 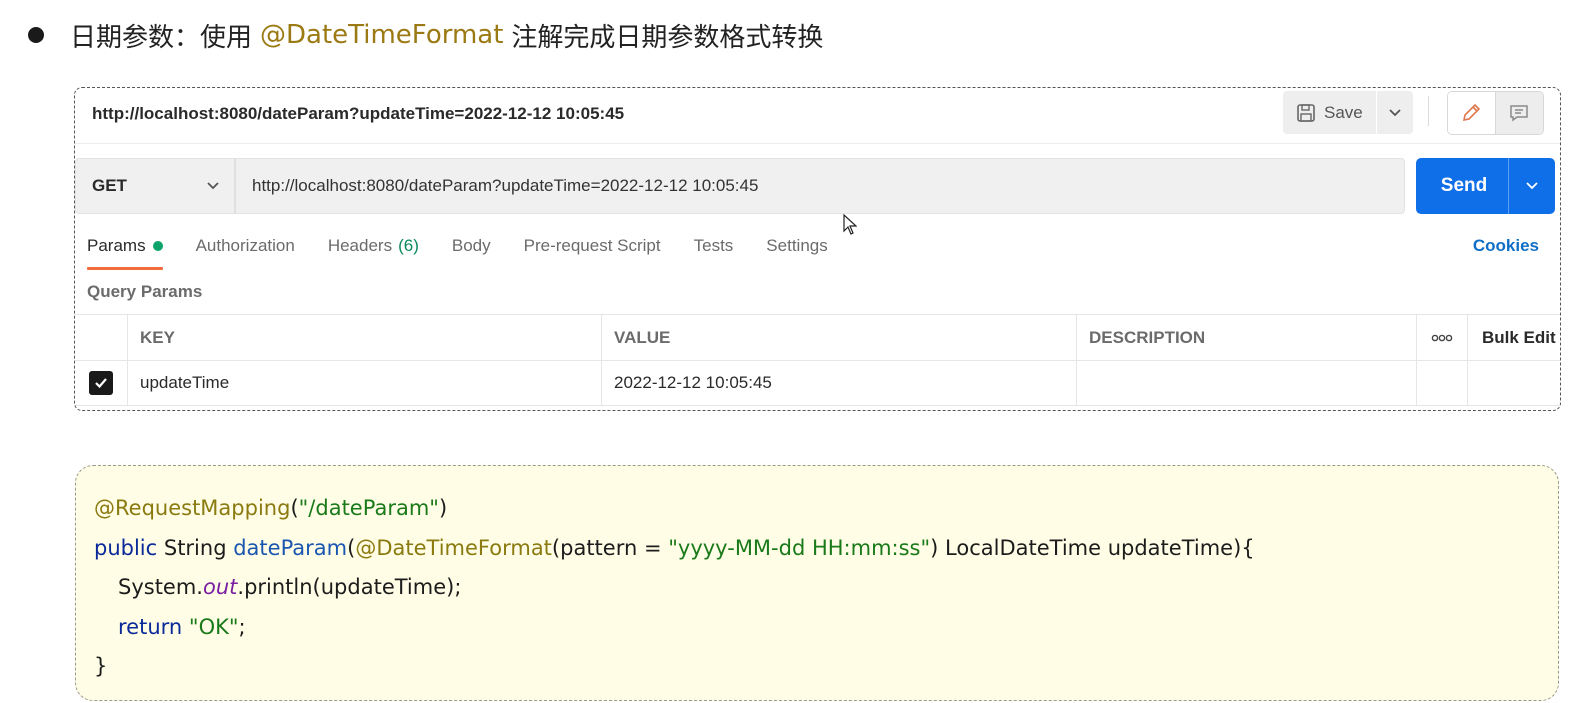 I want to click on comment-icon, so click(x=1519, y=113).